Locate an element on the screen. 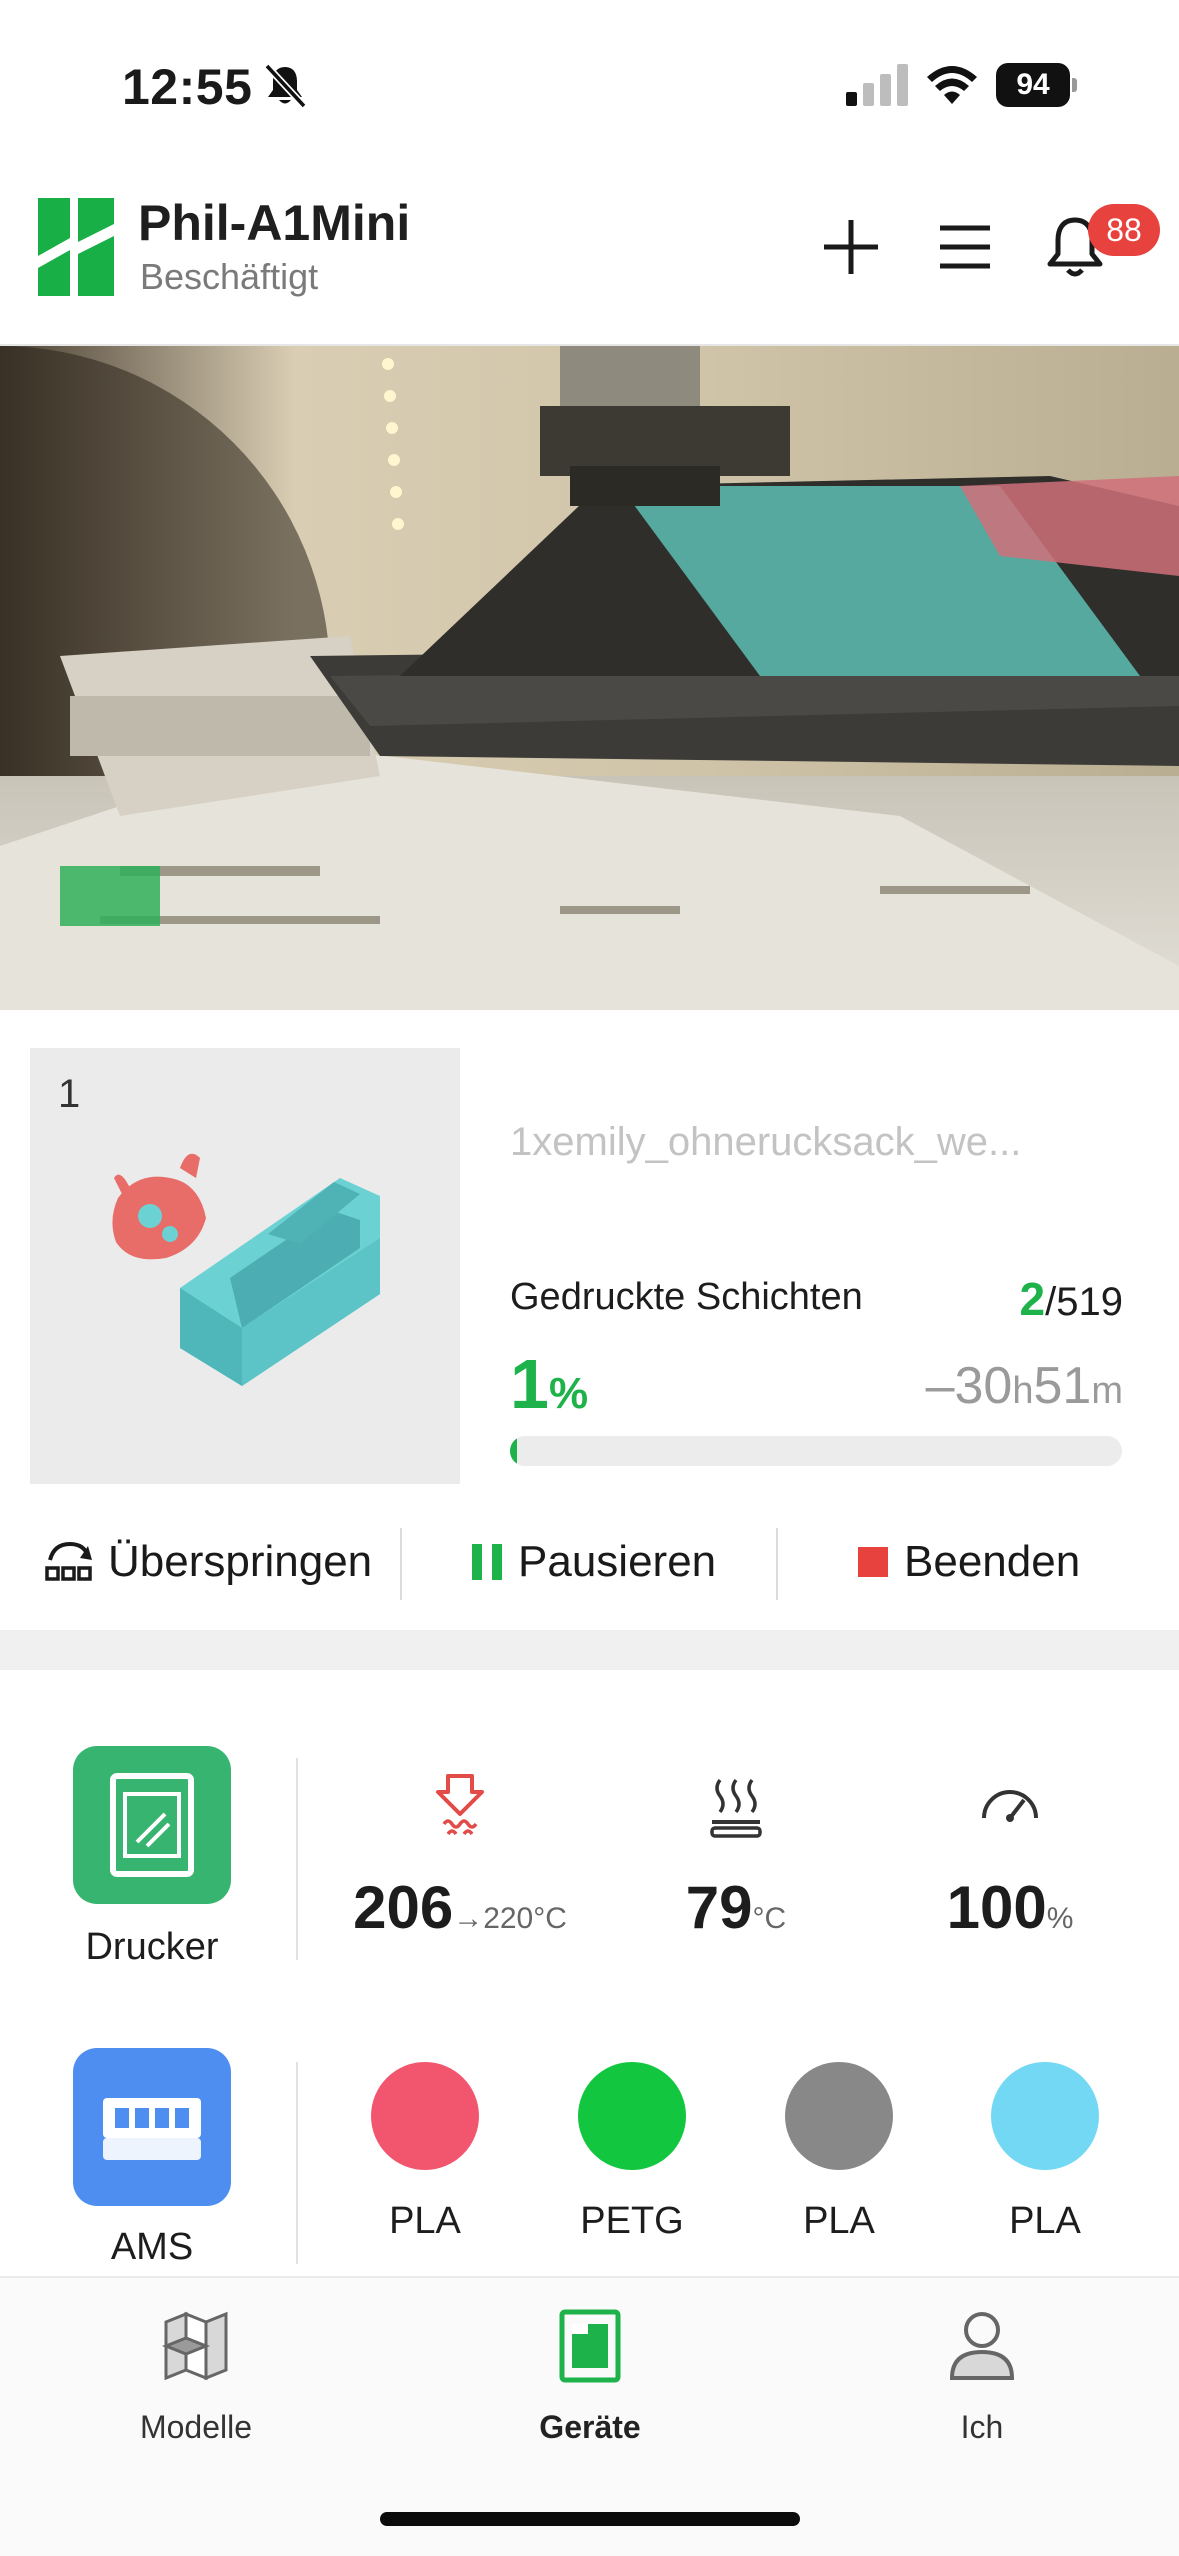 Image resolution: width=1179 pixels, height=2556 pixels. remaining-hours: –30 is located at coordinates (969, 1386).